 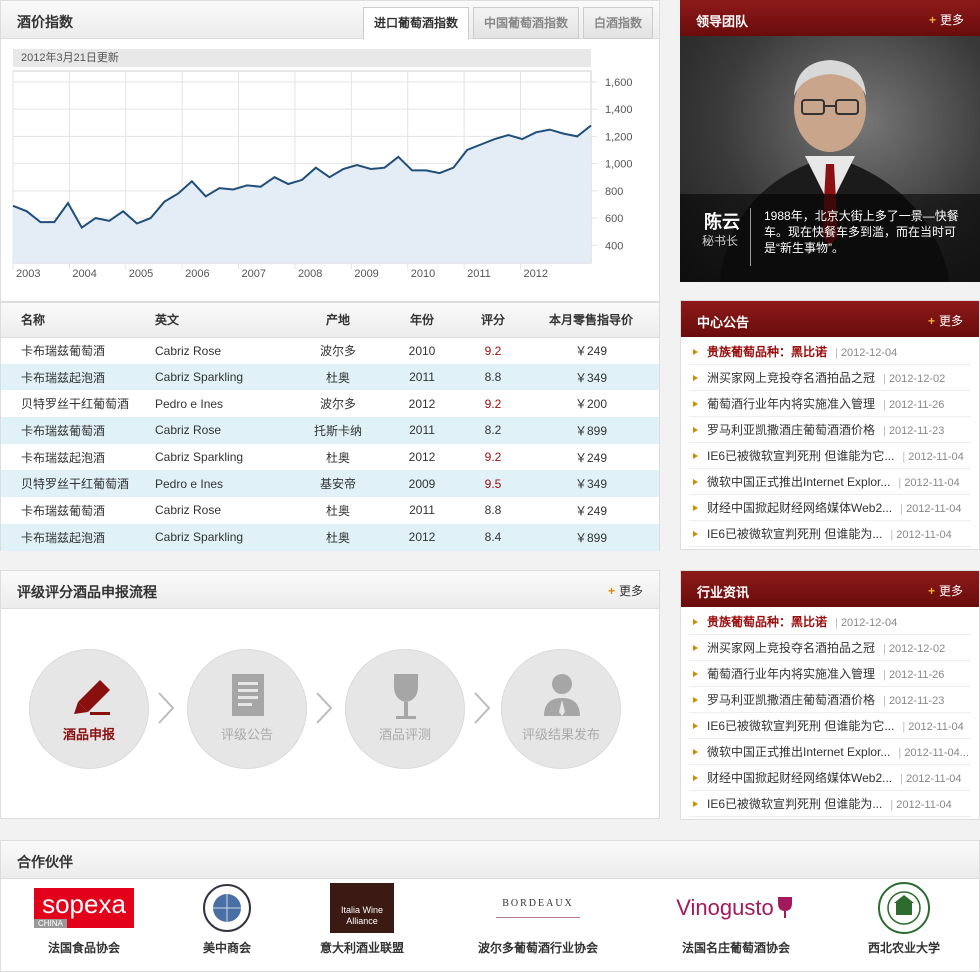 I want to click on table-row: 卡布瑞兹葡萄酒 Cabriz Rose 托斯卡纳 2011 8.2 ￥899, so click(x=330, y=430).